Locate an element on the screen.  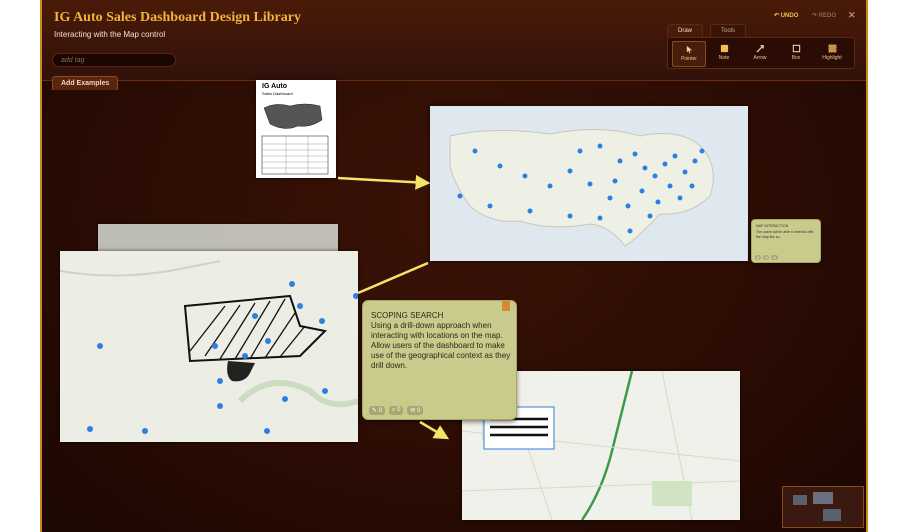
tool-pointer: Pointer is located at coordinates (689, 54).